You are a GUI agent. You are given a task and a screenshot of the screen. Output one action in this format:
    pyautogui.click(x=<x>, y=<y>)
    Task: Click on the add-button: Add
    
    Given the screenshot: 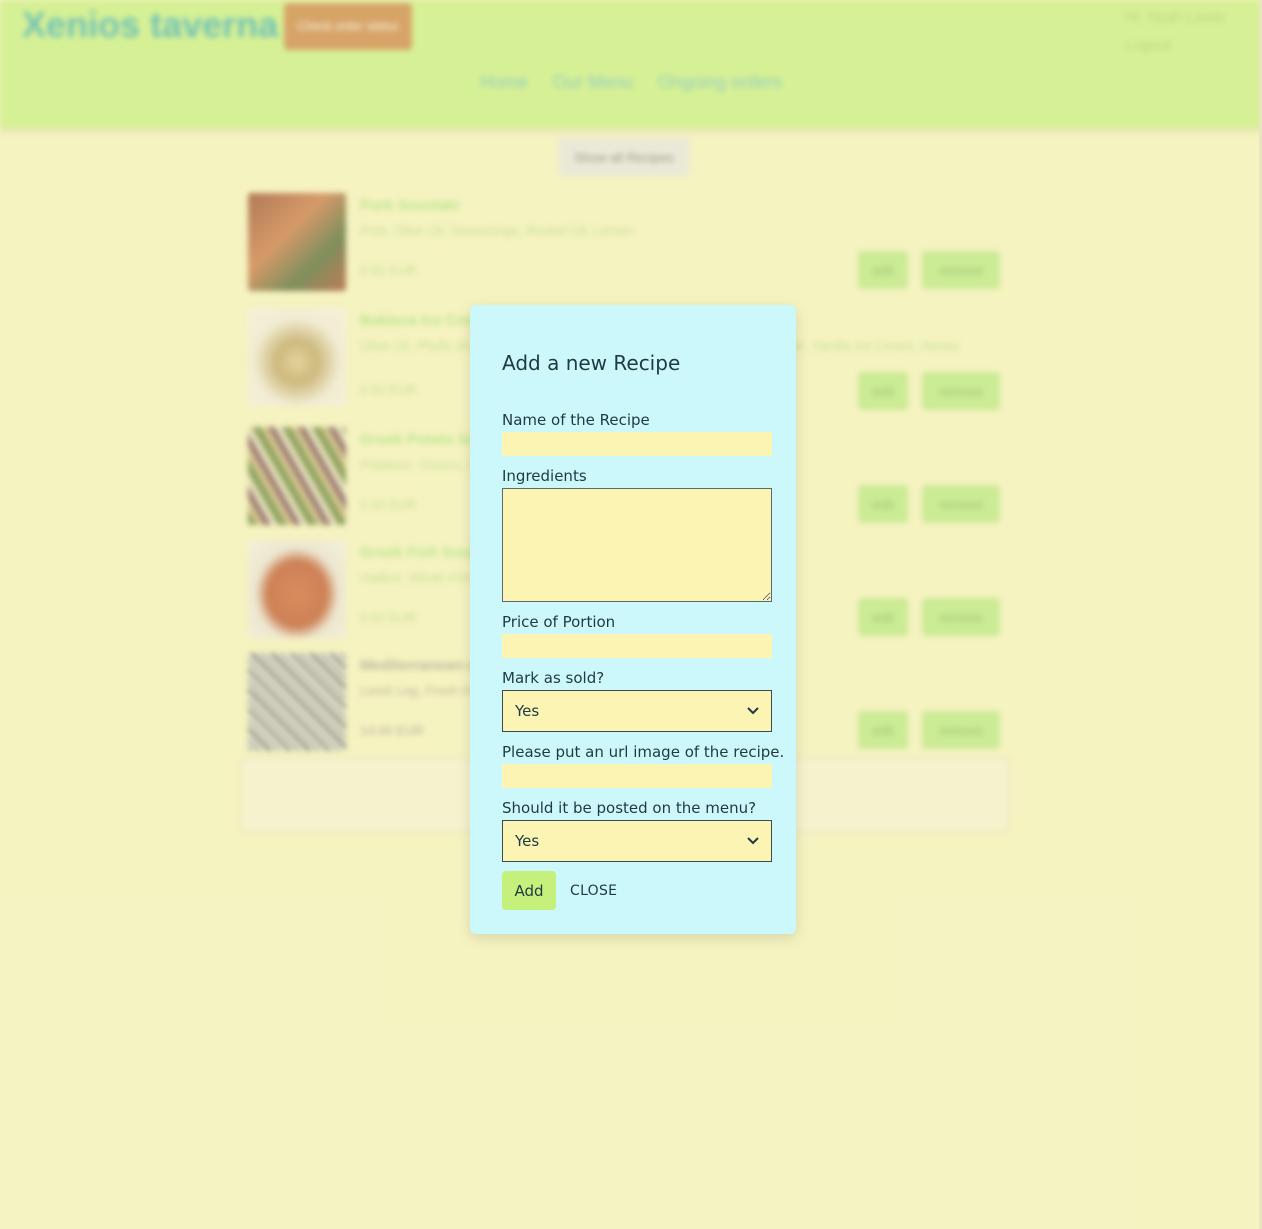 What is the action you would take?
    pyautogui.click(x=529, y=890)
    